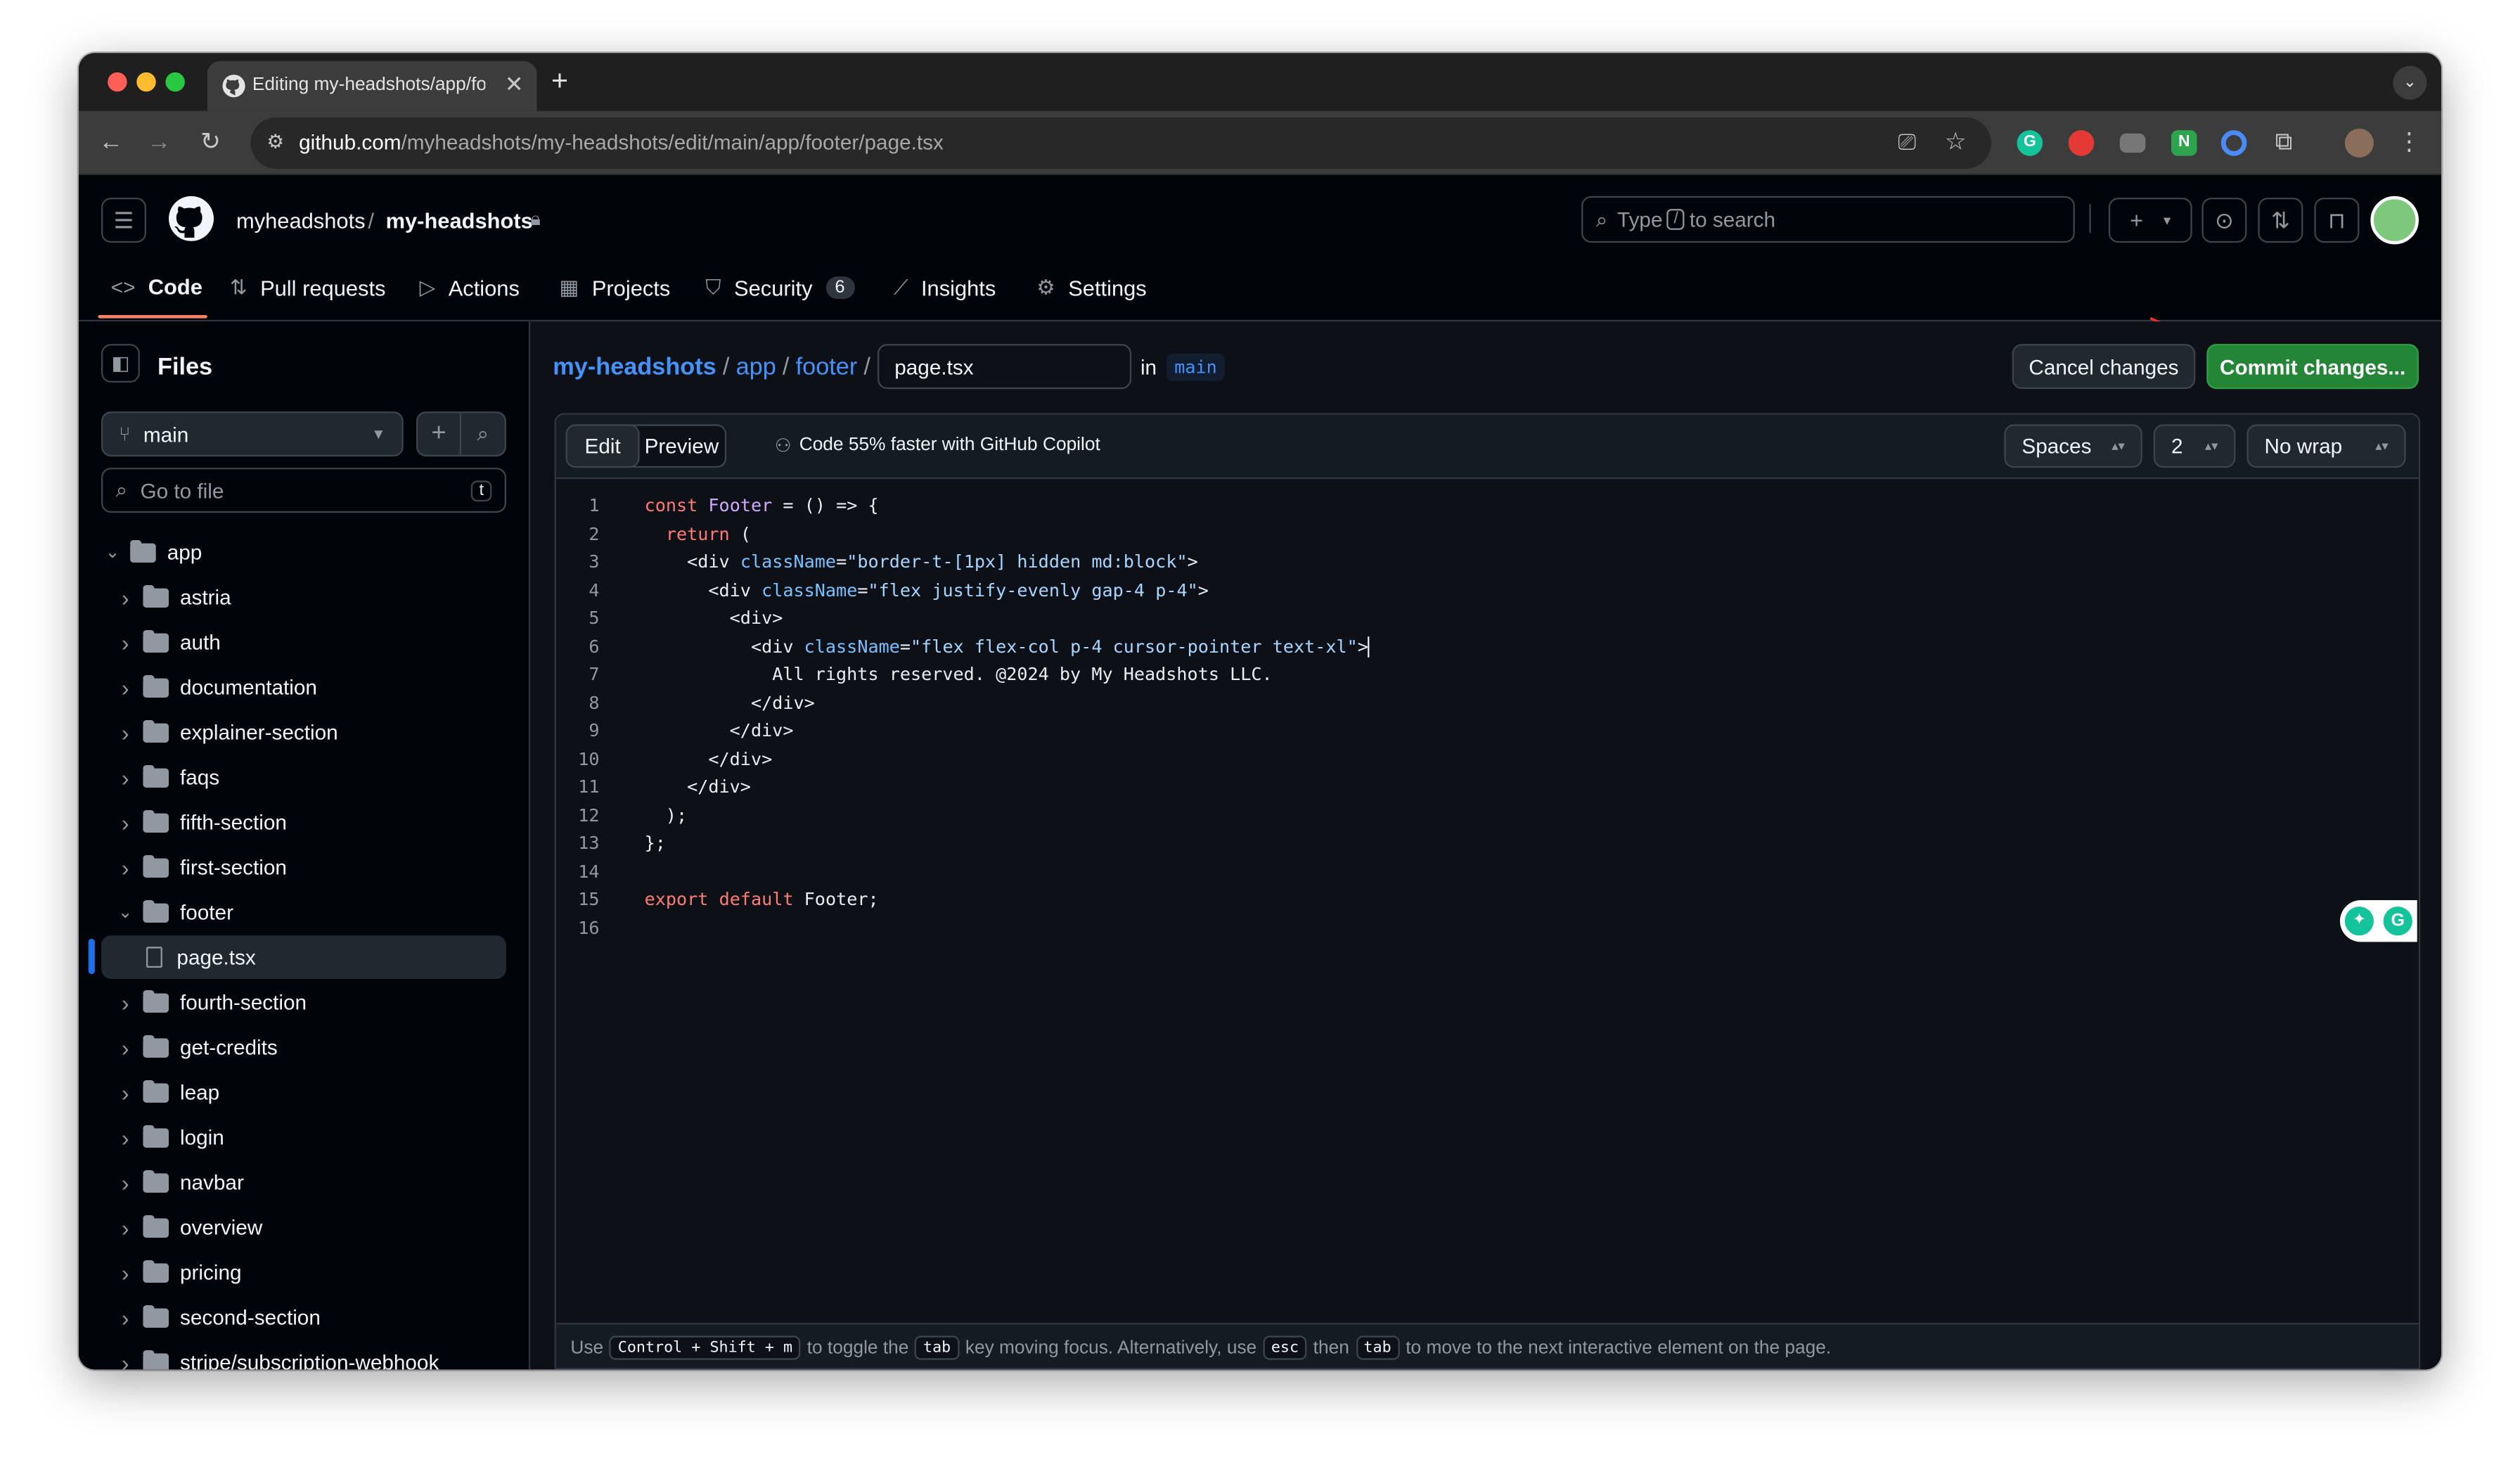 Image resolution: width=2520 pixels, height=1474 pixels. What do you see at coordinates (440, 434) in the screenshot?
I see `add-file-icon: +` at bounding box center [440, 434].